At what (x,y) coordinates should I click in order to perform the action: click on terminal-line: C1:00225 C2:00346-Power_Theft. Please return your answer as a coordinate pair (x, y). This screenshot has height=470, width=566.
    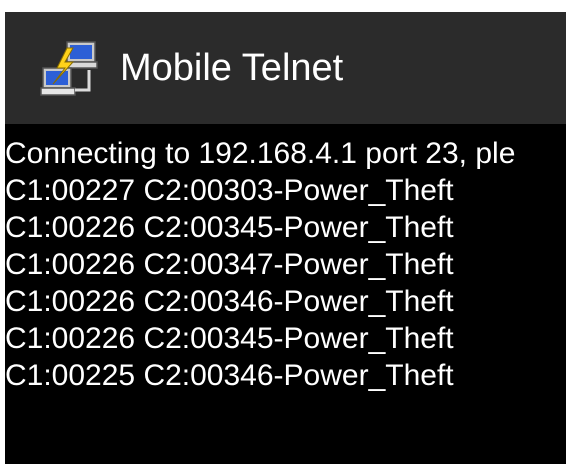
    Looking at the image, I should click on (229, 375).